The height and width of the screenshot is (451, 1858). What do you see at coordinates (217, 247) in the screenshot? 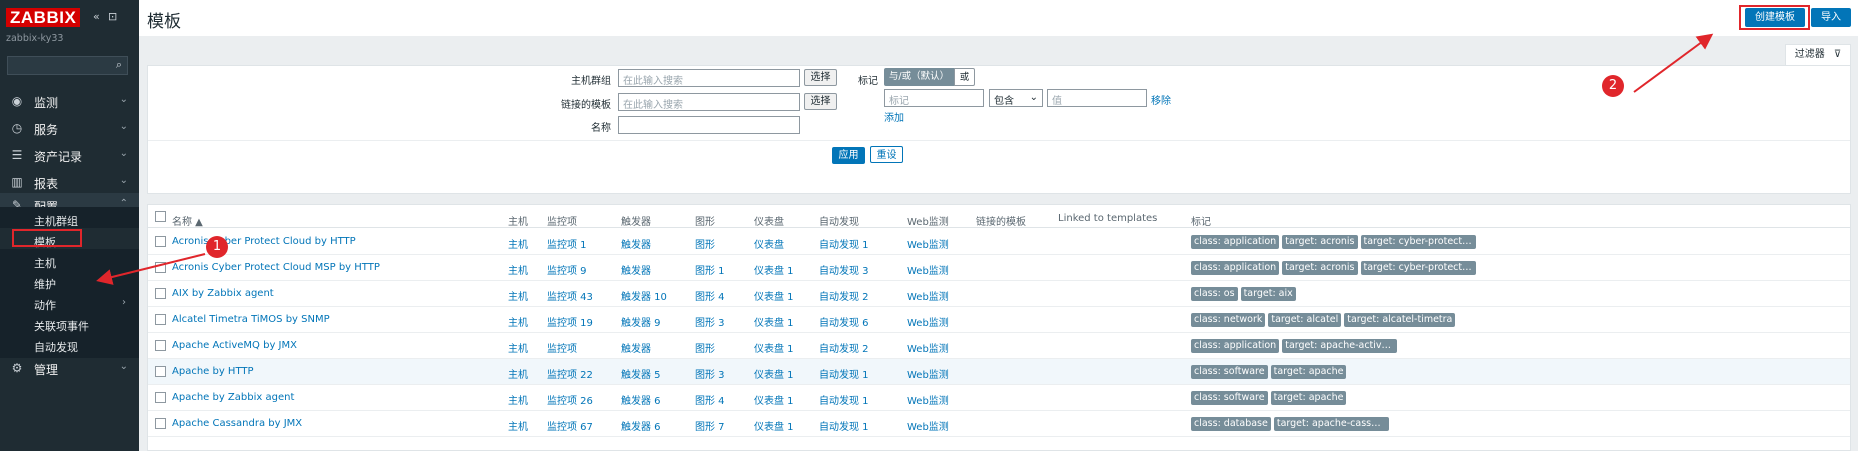
I see `annotation-marker-1: 1` at bounding box center [217, 247].